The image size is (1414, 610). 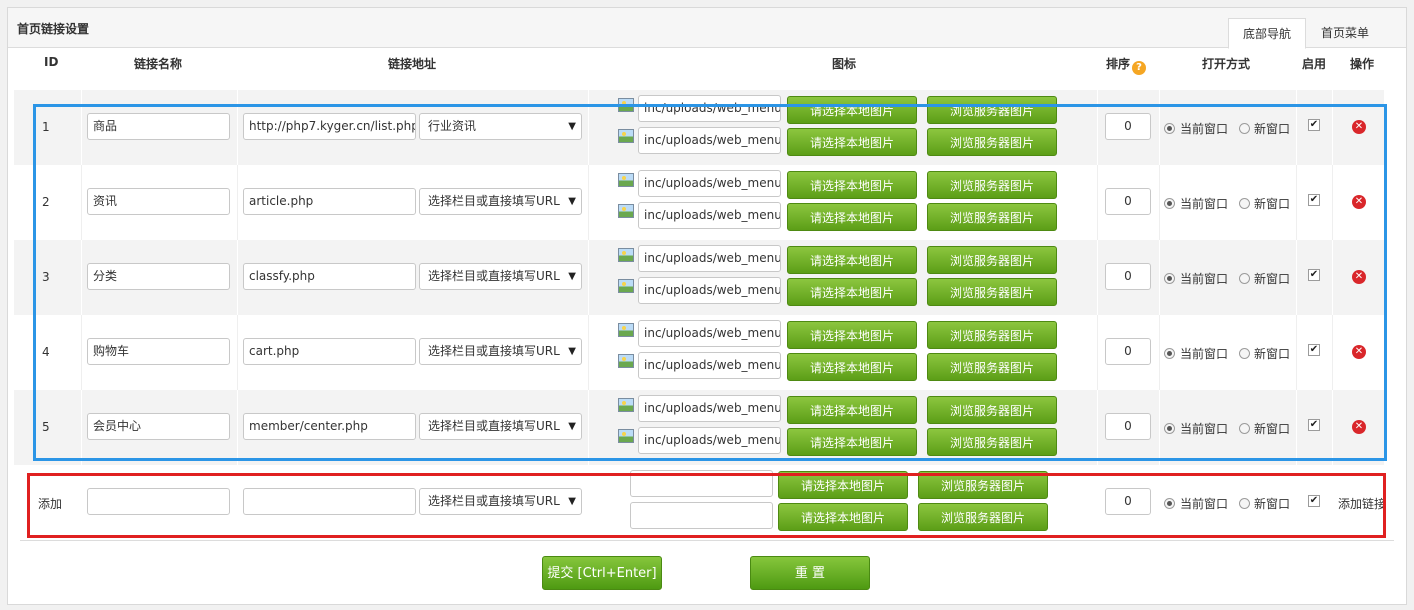 What do you see at coordinates (1139, 68) in the screenshot?
I see `question-mark-icon: ?` at bounding box center [1139, 68].